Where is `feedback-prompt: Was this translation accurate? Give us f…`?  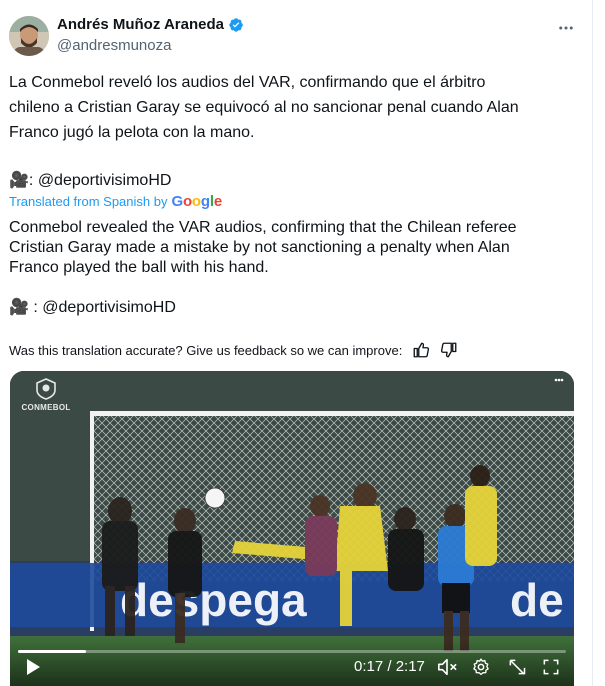 feedback-prompt: Was this translation accurate? Give us f… is located at coordinates (206, 350).